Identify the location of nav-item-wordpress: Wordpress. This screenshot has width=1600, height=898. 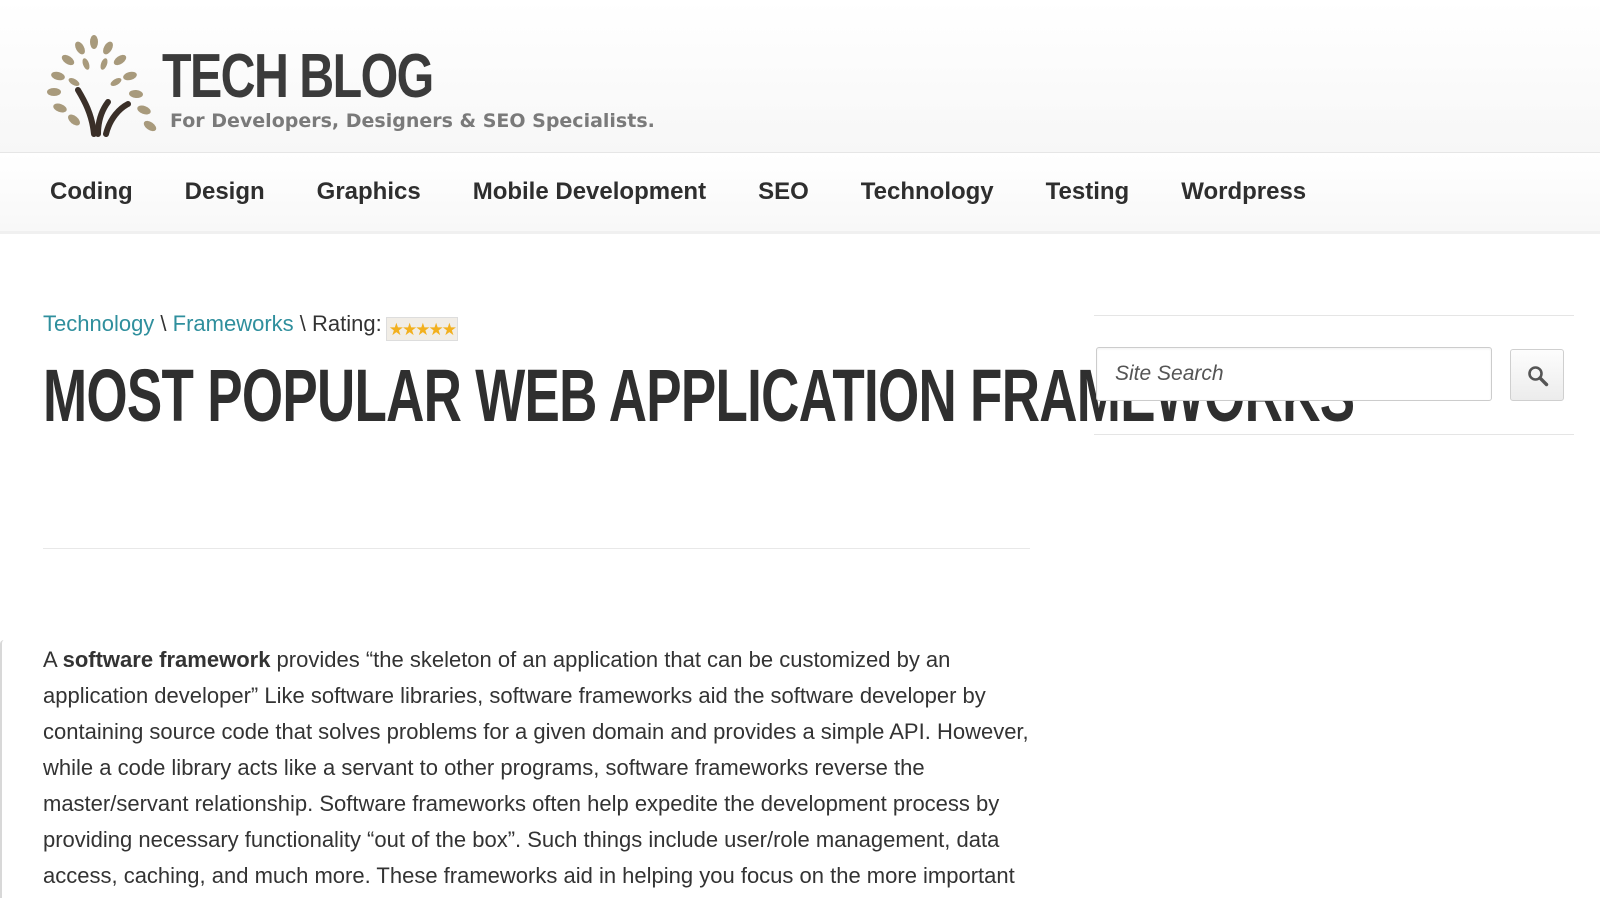
(1243, 192).